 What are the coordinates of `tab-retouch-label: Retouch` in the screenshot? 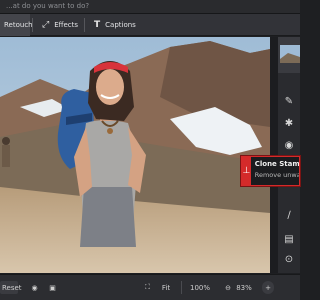 It's located at (18, 25).